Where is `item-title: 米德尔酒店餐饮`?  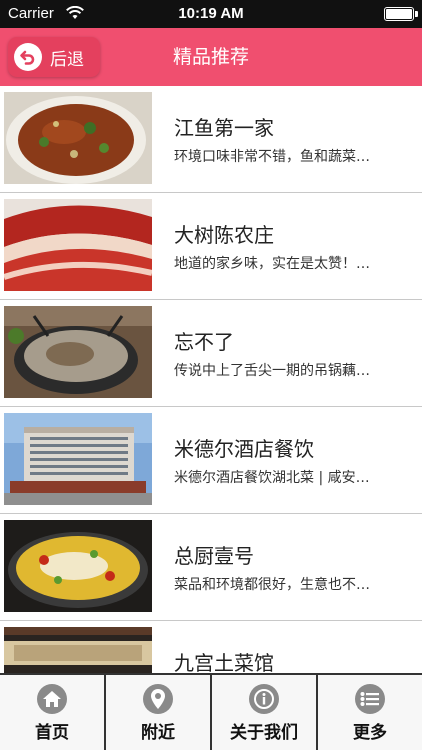 item-title: 米德尔酒店餐饮 is located at coordinates (244, 449).